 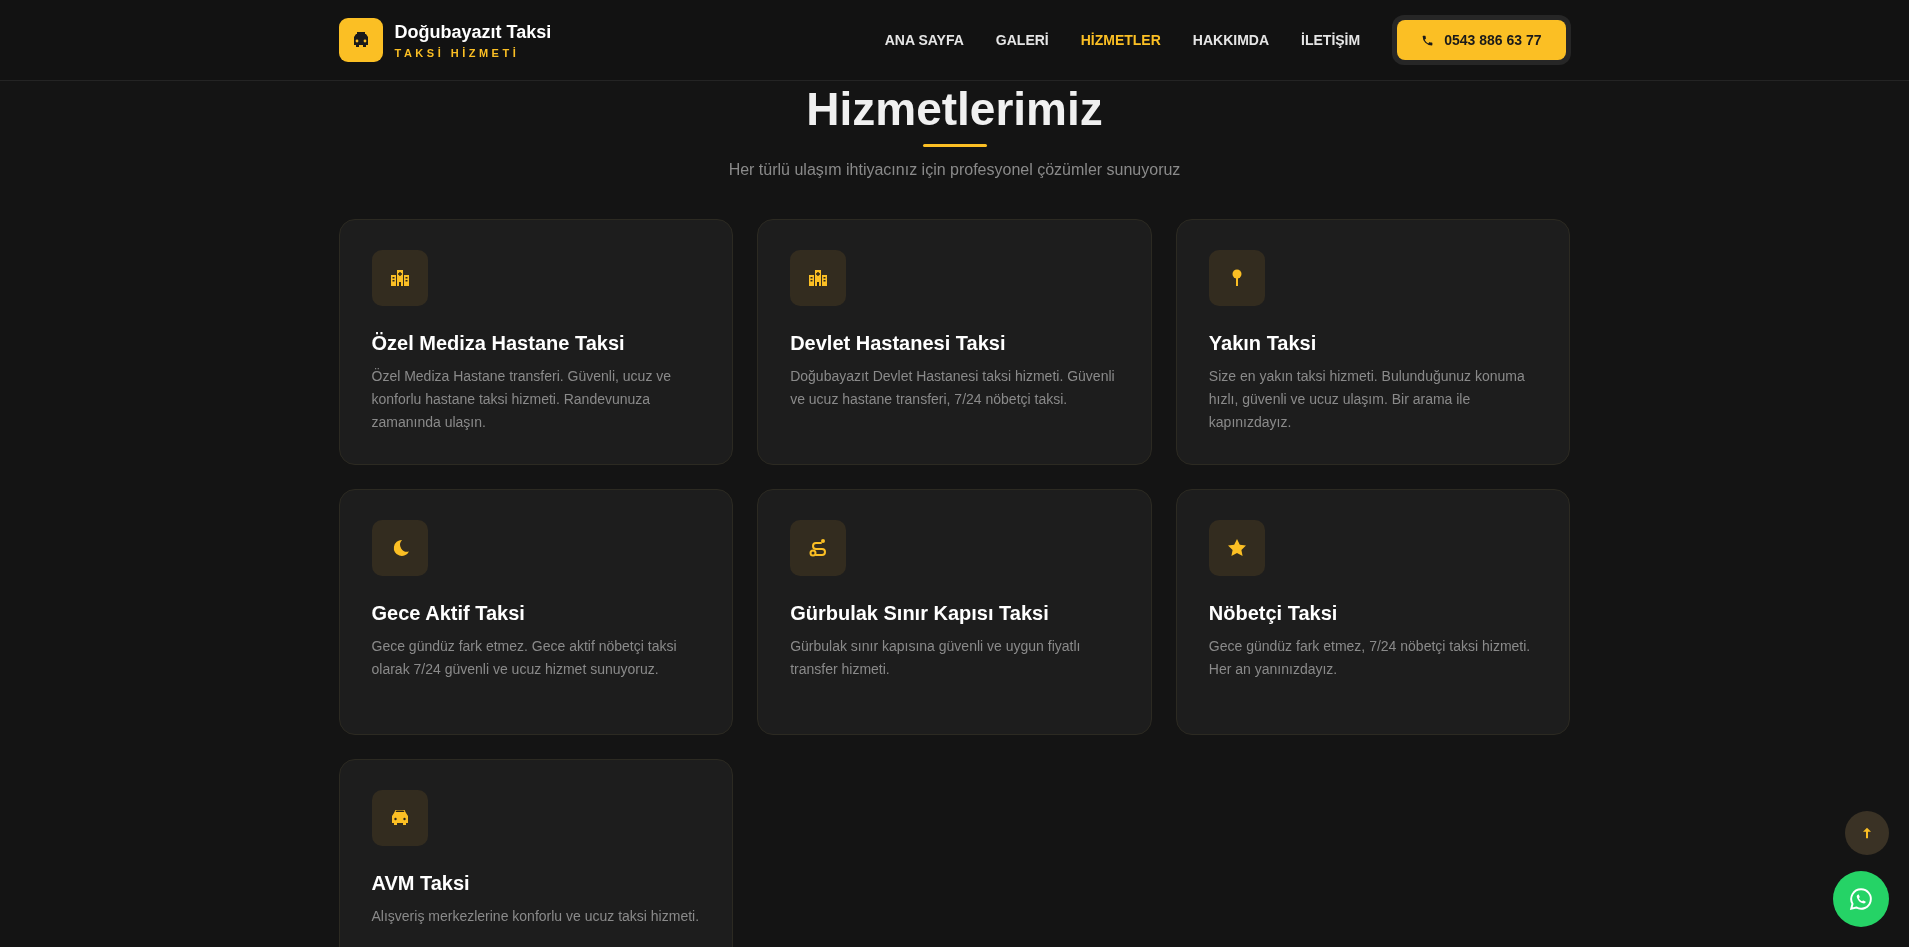 What do you see at coordinates (1263, 343) in the screenshot?
I see `card-title: Yakın Taksi` at bounding box center [1263, 343].